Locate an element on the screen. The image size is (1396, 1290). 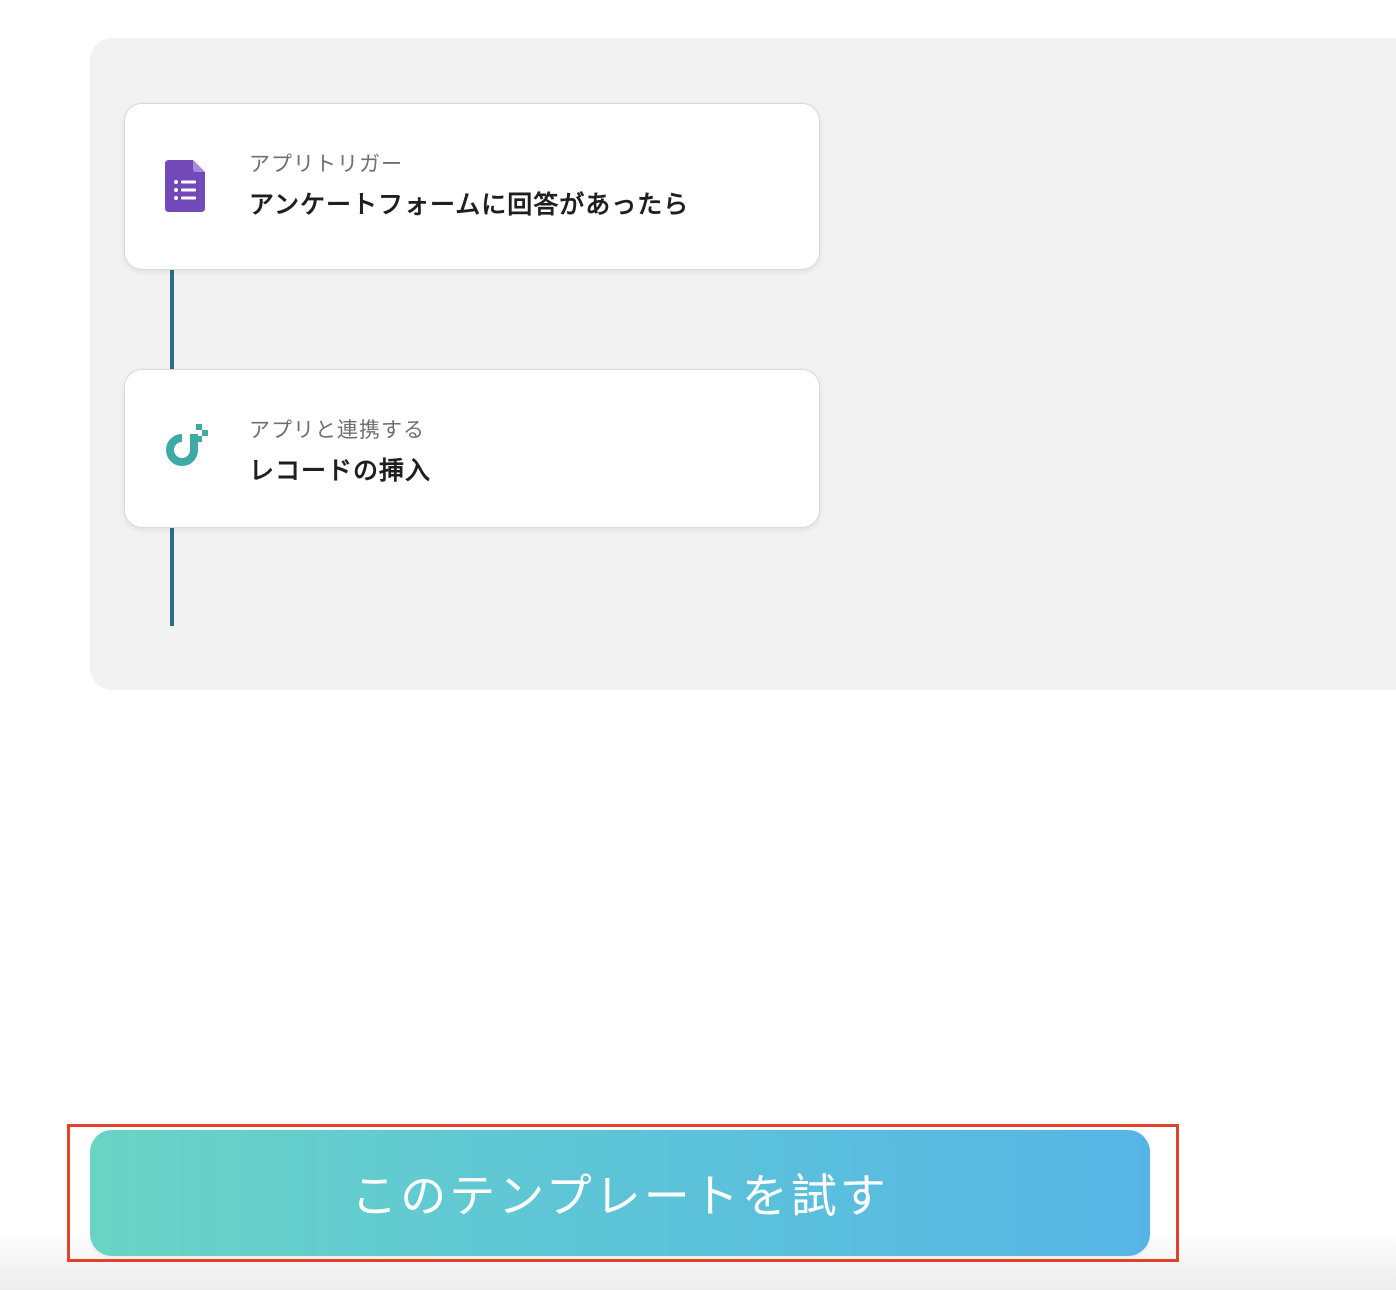
flow-step-trigger: アプリトリガー アンケートフォームに回答があったら is located at coordinates (472, 186).